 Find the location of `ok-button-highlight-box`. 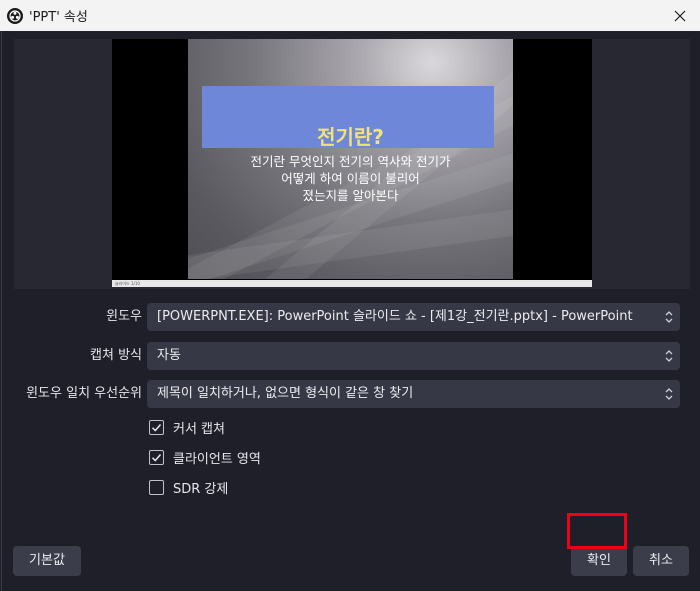

ok-button-highlight-box is located at coordinates (597, 531).